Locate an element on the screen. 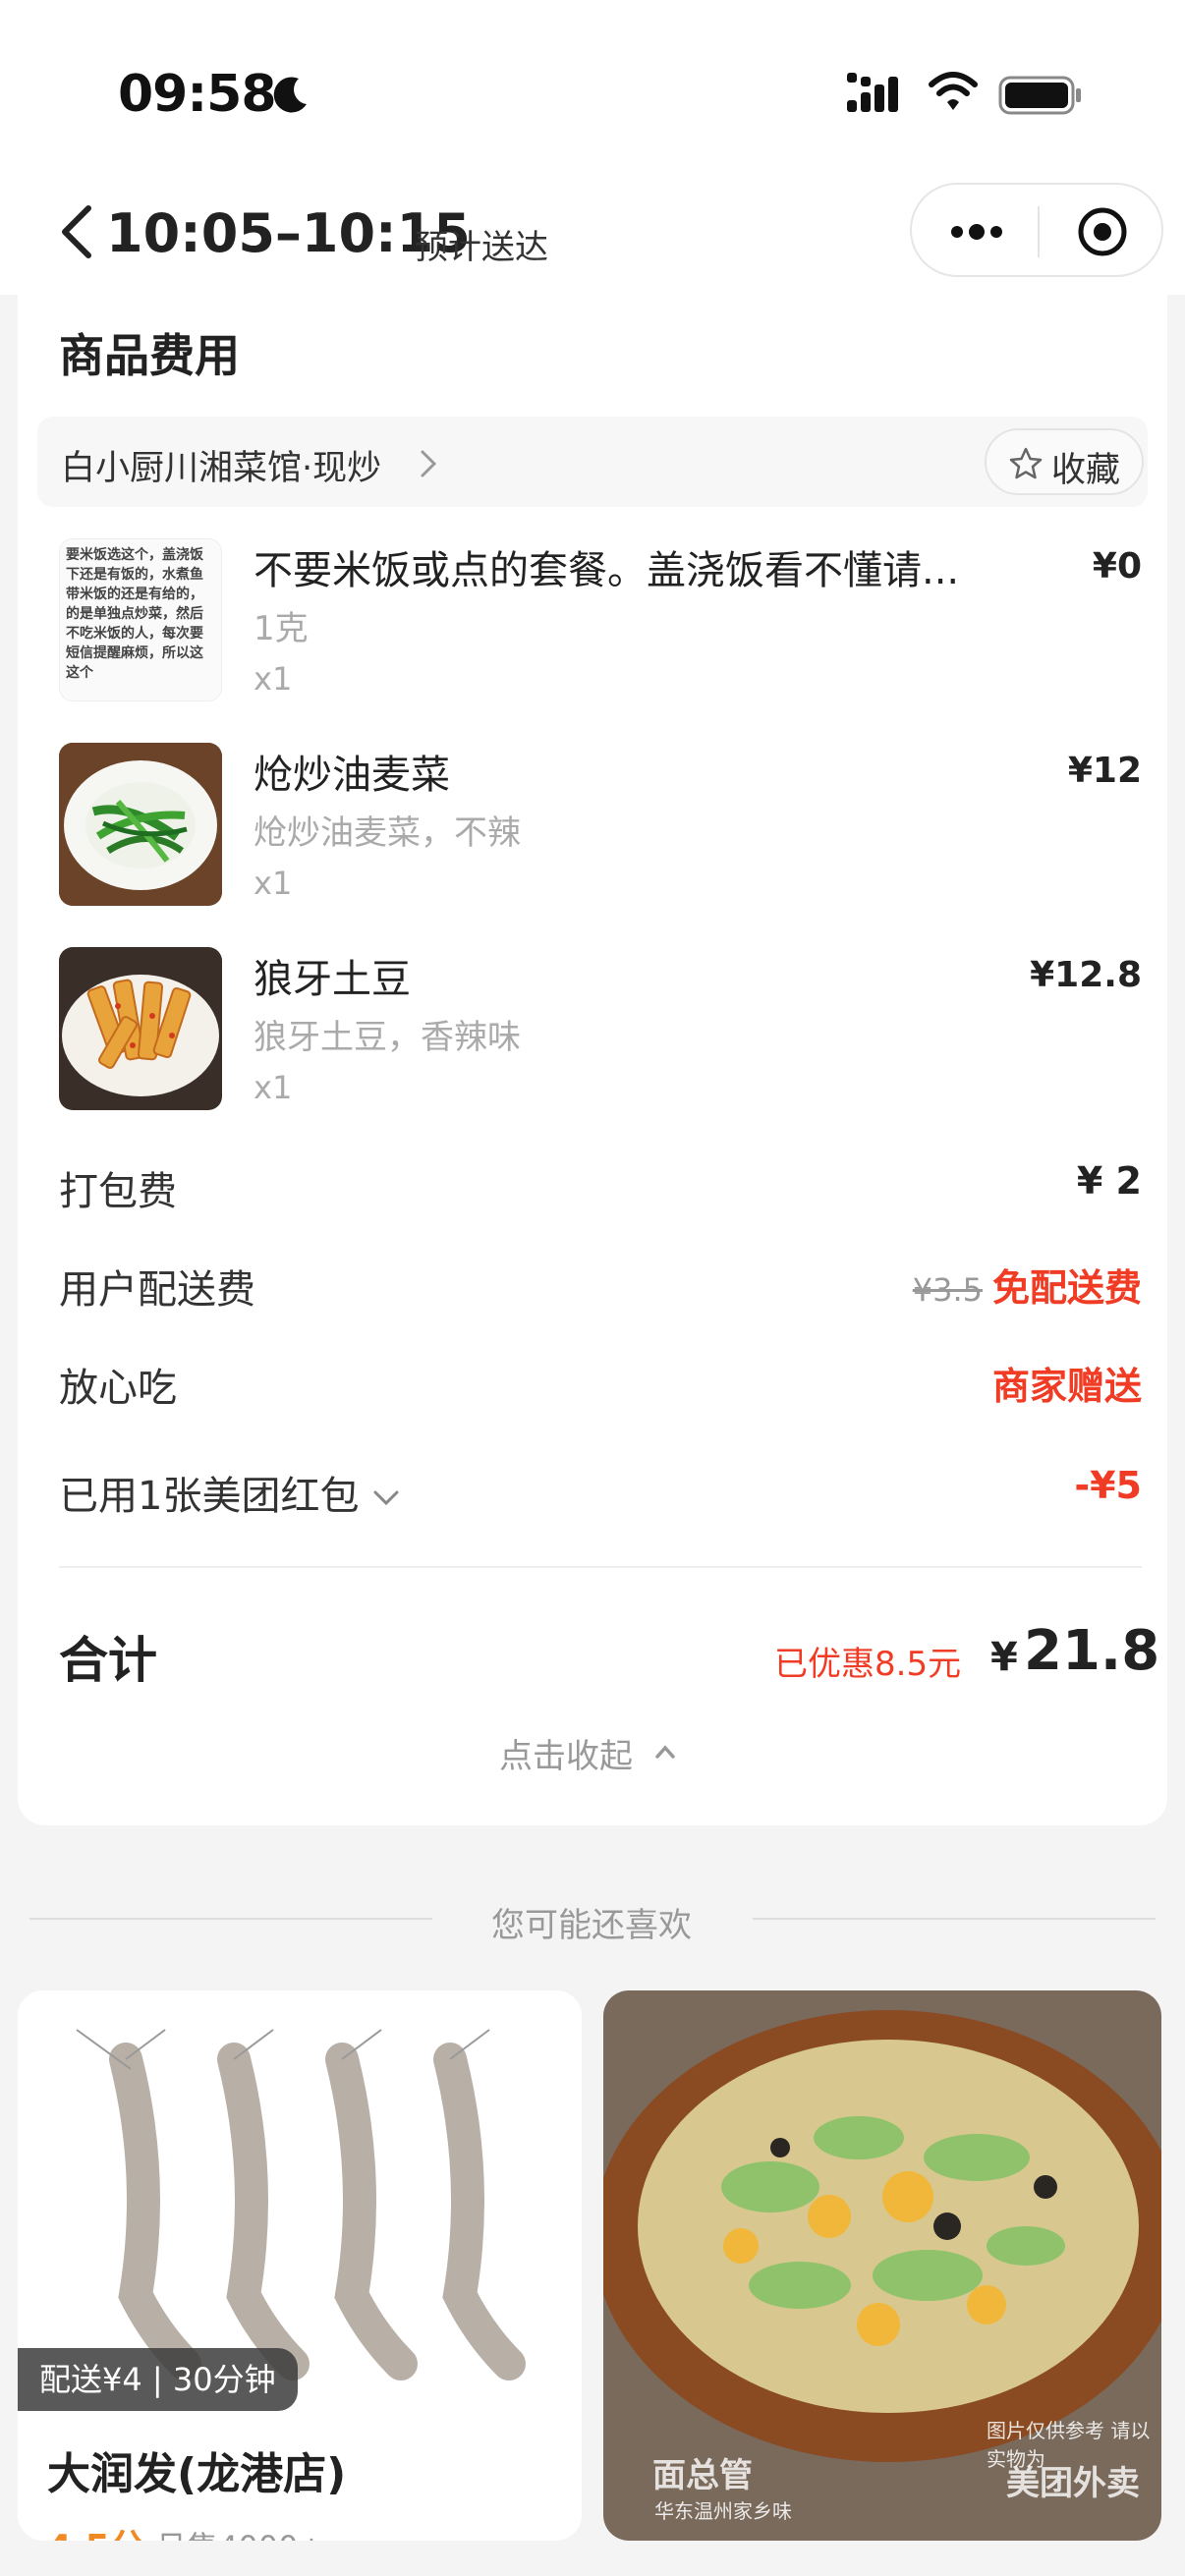 The image size is (1185, 2576). back-icon is located at coordinates (76, 231).